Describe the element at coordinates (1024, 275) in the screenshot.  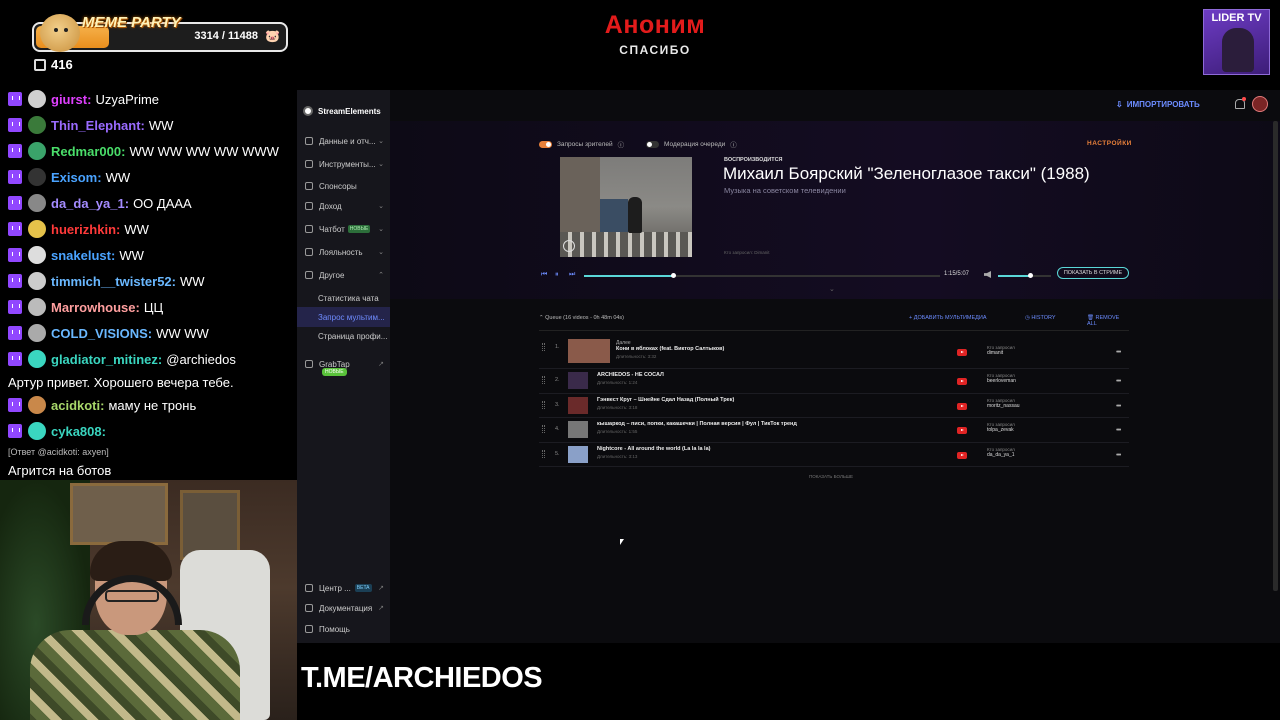
I see `volume-slider` at that location.